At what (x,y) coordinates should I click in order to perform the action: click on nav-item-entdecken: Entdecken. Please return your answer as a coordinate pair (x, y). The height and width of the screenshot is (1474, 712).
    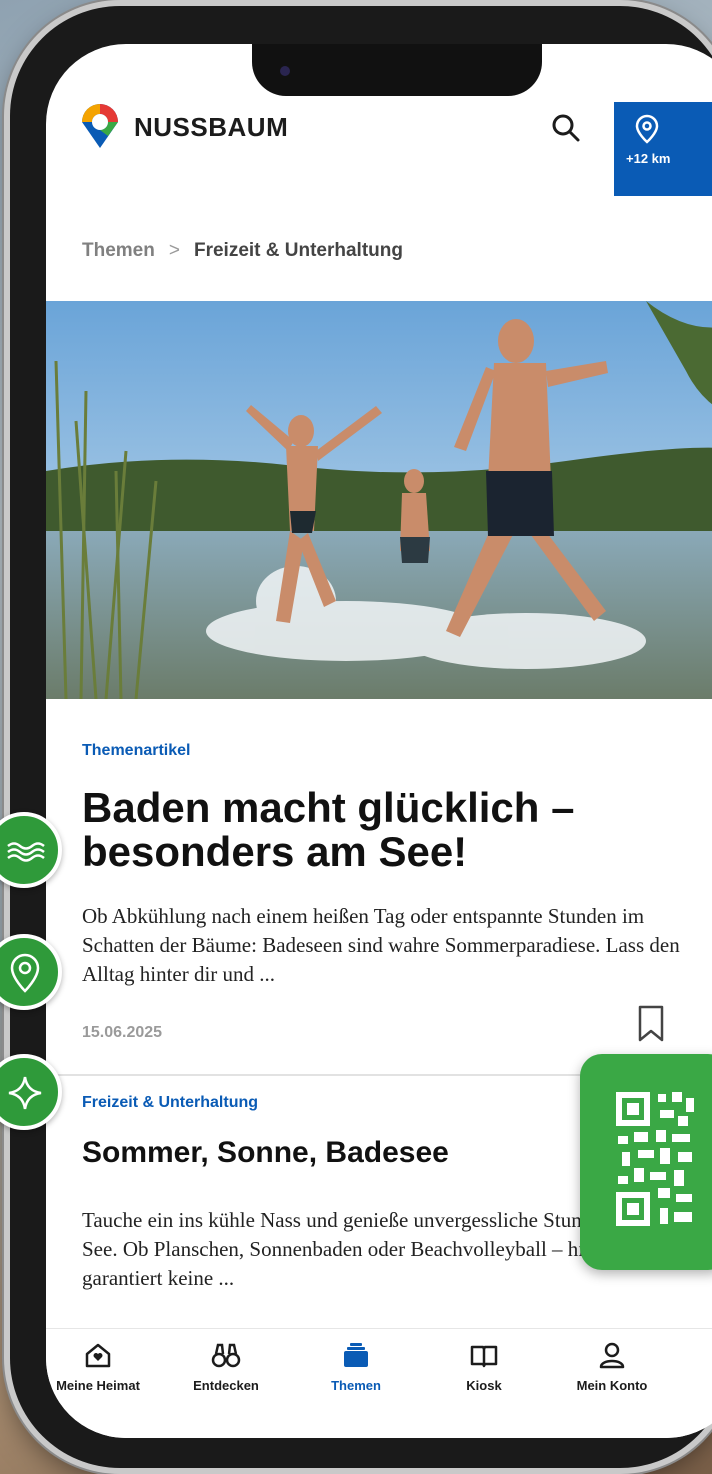
    Looking at the image, I should click on (226, 1368).